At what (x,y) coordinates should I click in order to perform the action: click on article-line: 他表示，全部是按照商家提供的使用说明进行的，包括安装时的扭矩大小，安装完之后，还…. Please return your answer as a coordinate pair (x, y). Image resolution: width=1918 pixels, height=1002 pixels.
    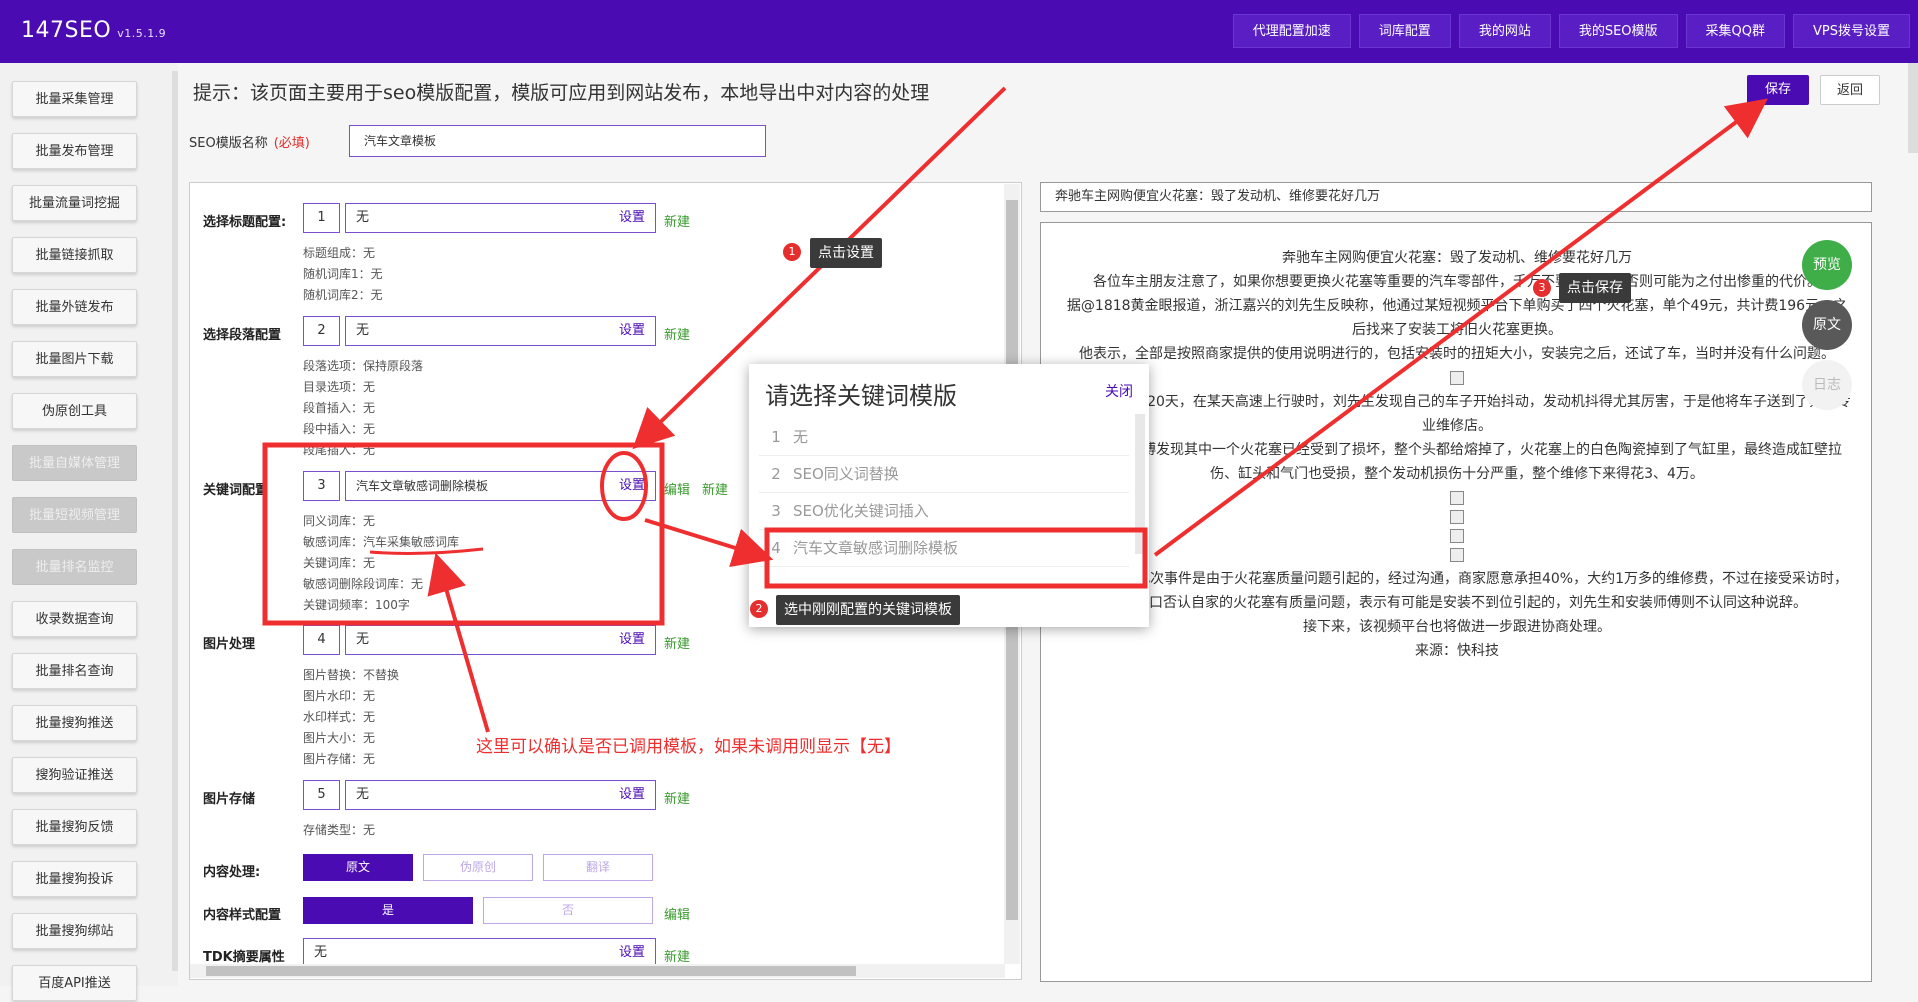
    Looking at the image, I should click on (1457, 354).